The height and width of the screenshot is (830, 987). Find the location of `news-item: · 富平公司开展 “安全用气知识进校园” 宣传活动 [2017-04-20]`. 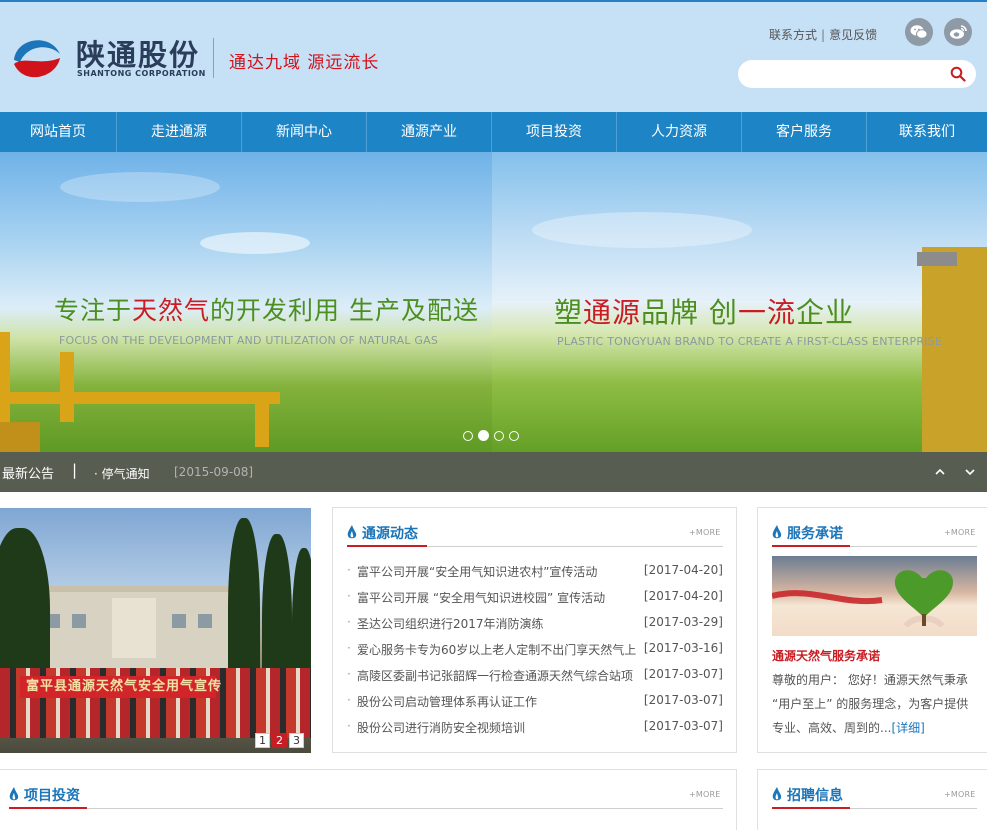

news-item: · 富平公司开展 “安全用气知识进校园” 宣传活动 [2017-04-20] is located at coordinates (535, 599).